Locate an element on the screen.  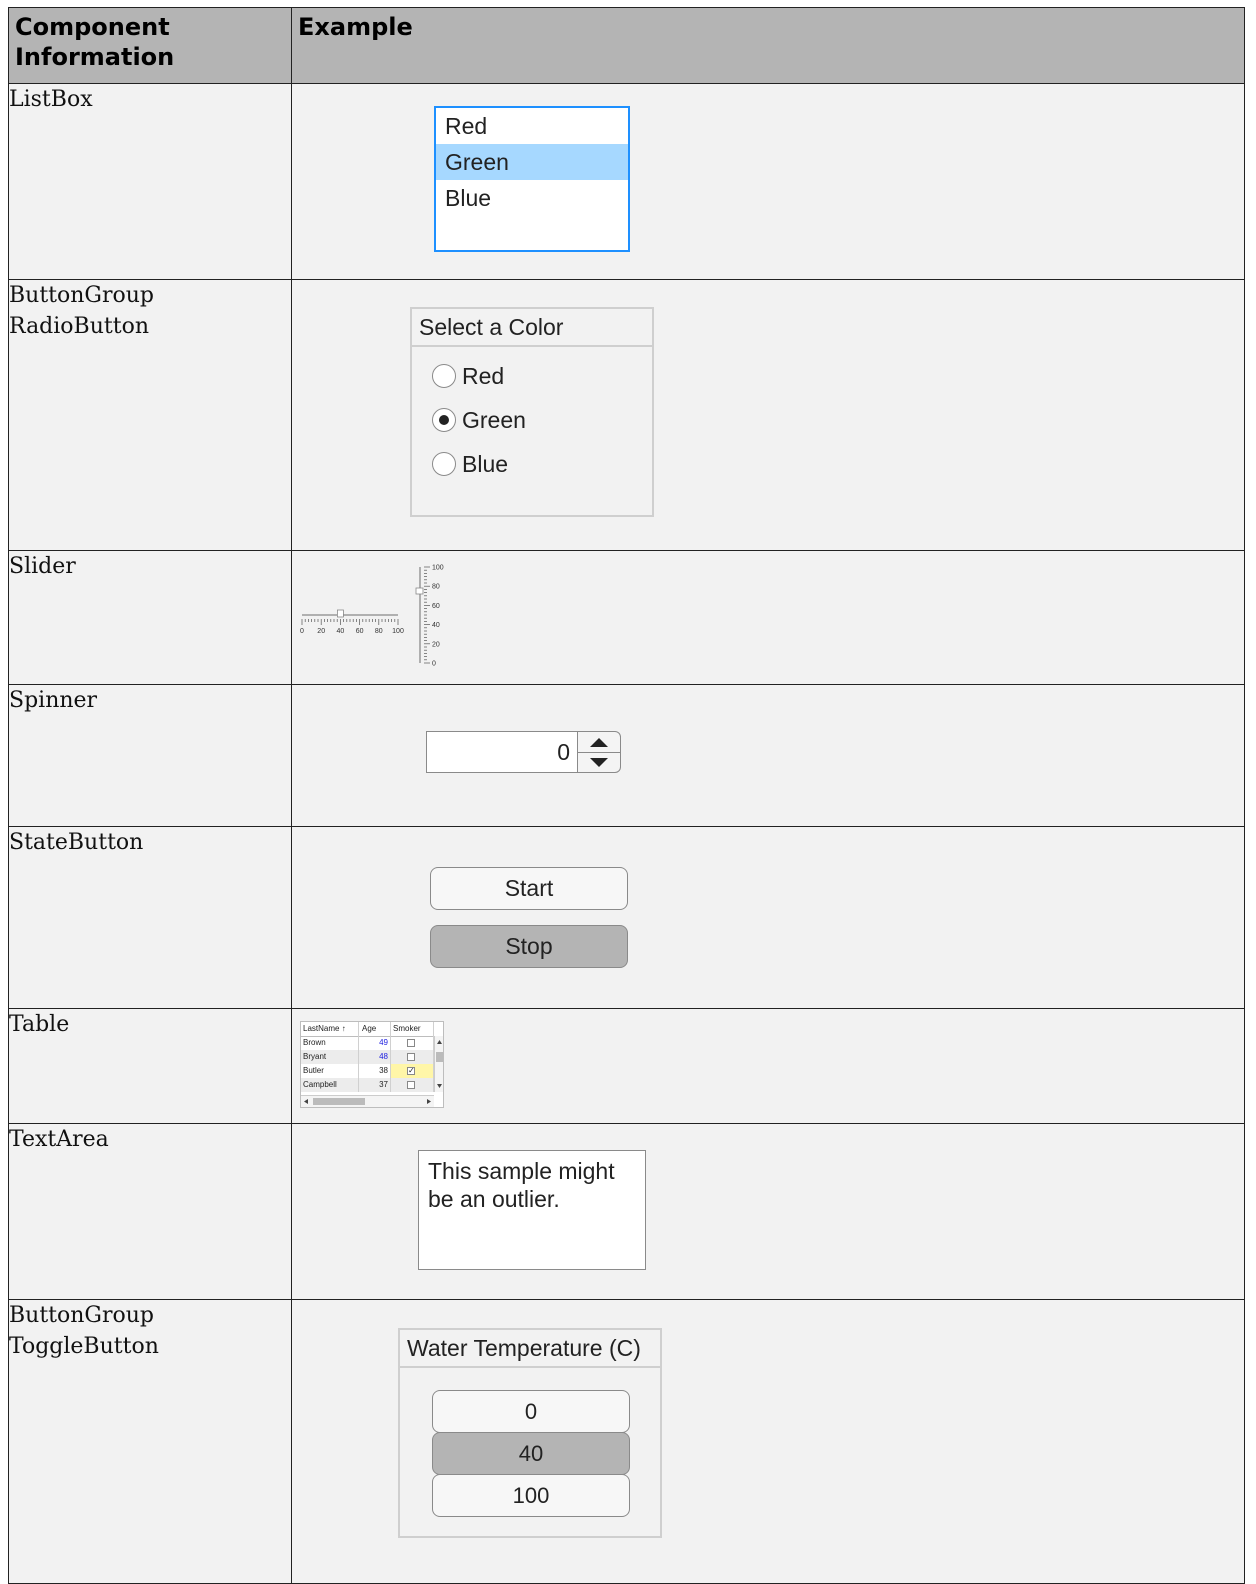
button-group-title: Select a Color is located at coordinates (532, 328).